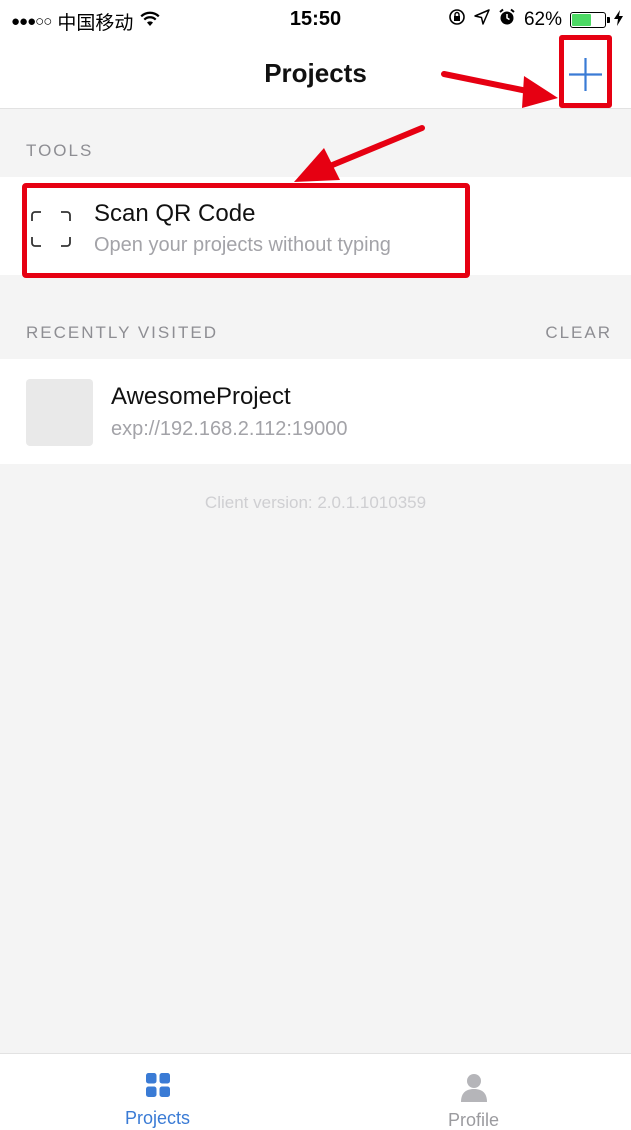 The height and width of the screenshot is (1130, 631). I want to click on project-name: AwesomeProject, so click(201, 396).